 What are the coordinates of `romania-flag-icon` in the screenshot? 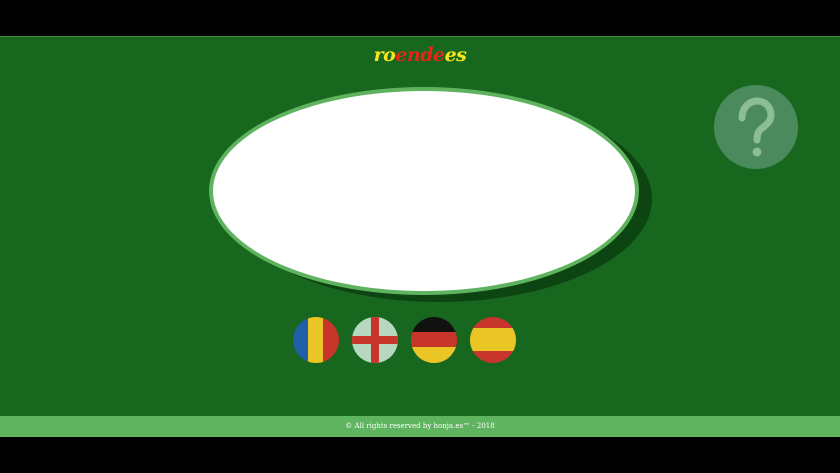 It's located at (316, 340).